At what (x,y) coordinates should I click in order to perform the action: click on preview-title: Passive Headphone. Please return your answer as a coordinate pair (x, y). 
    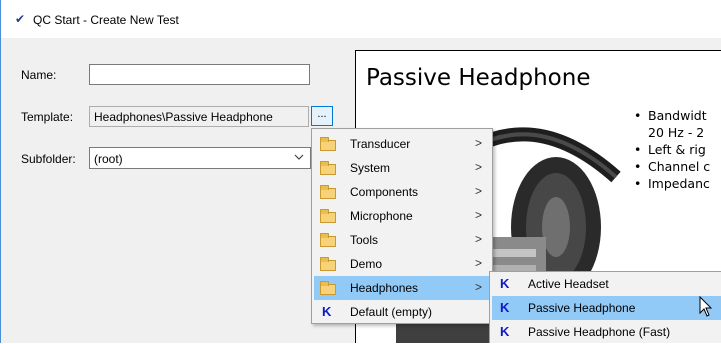
    Looking at the image, I should click on (478, 78).